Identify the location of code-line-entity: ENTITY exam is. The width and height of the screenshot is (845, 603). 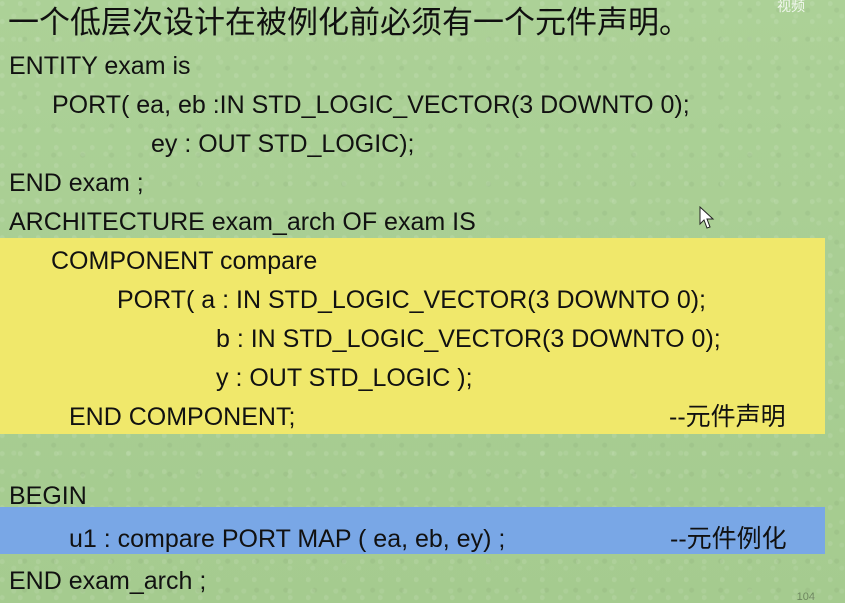
(100, 66).